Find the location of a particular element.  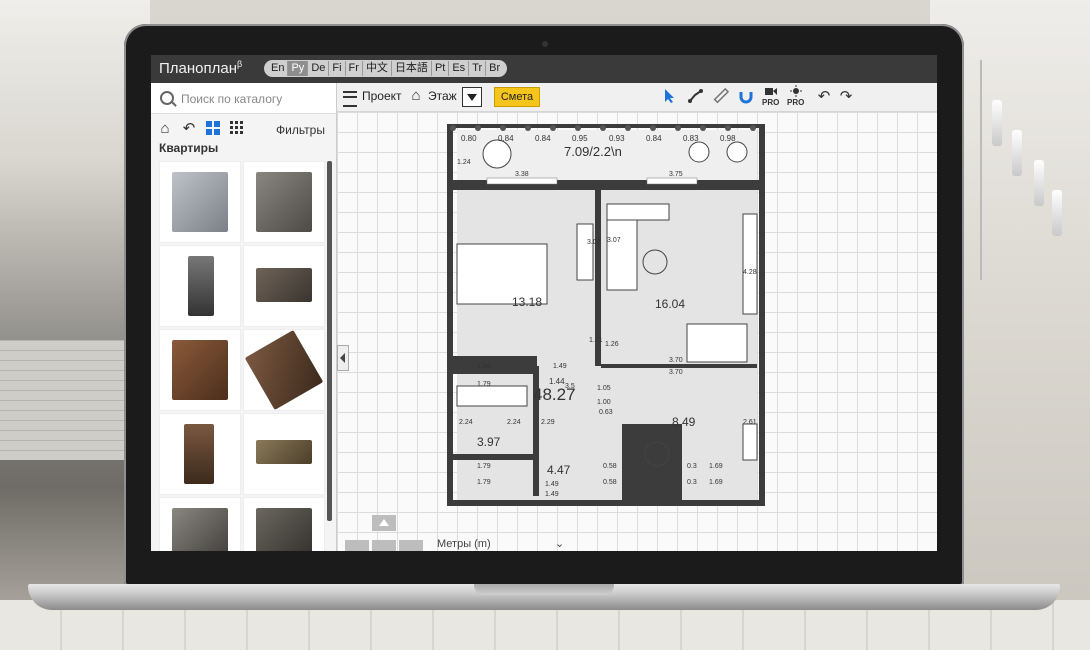

language-option: 中文 is located at coordinates (377, 68).